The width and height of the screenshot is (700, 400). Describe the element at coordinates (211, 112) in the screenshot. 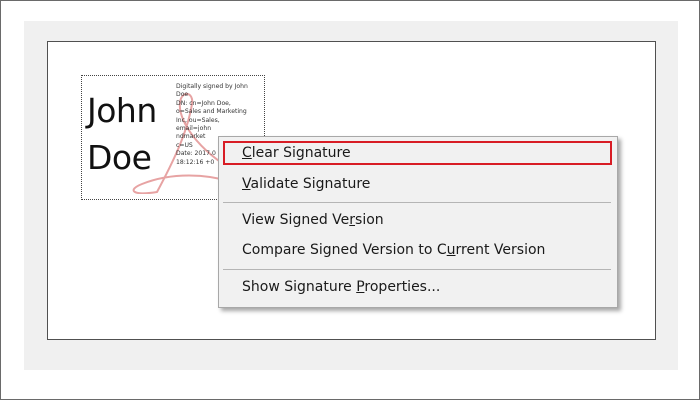

I see `signature-detail-line: o=Sales and Marketing` at that location.